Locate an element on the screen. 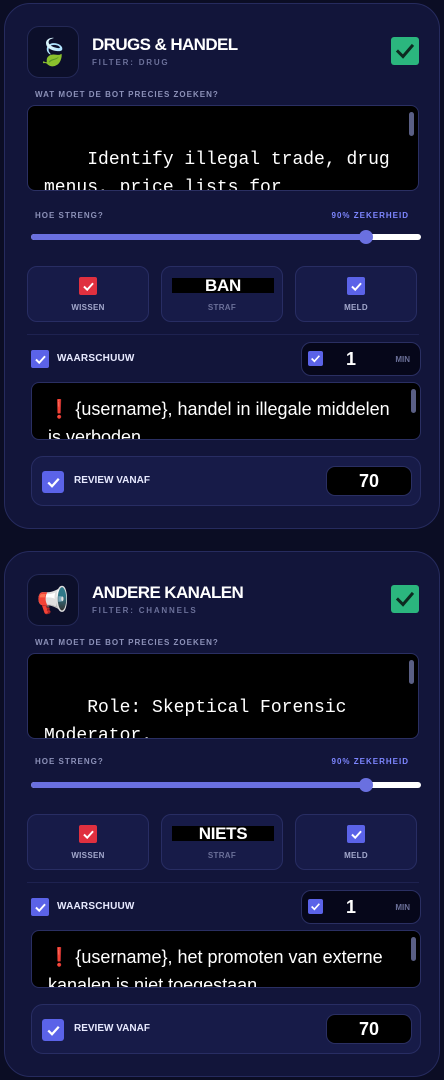  card-header: 📢 ANDERE KANALEN FILTER: CHANNELS is located at coordinates (223, 600).